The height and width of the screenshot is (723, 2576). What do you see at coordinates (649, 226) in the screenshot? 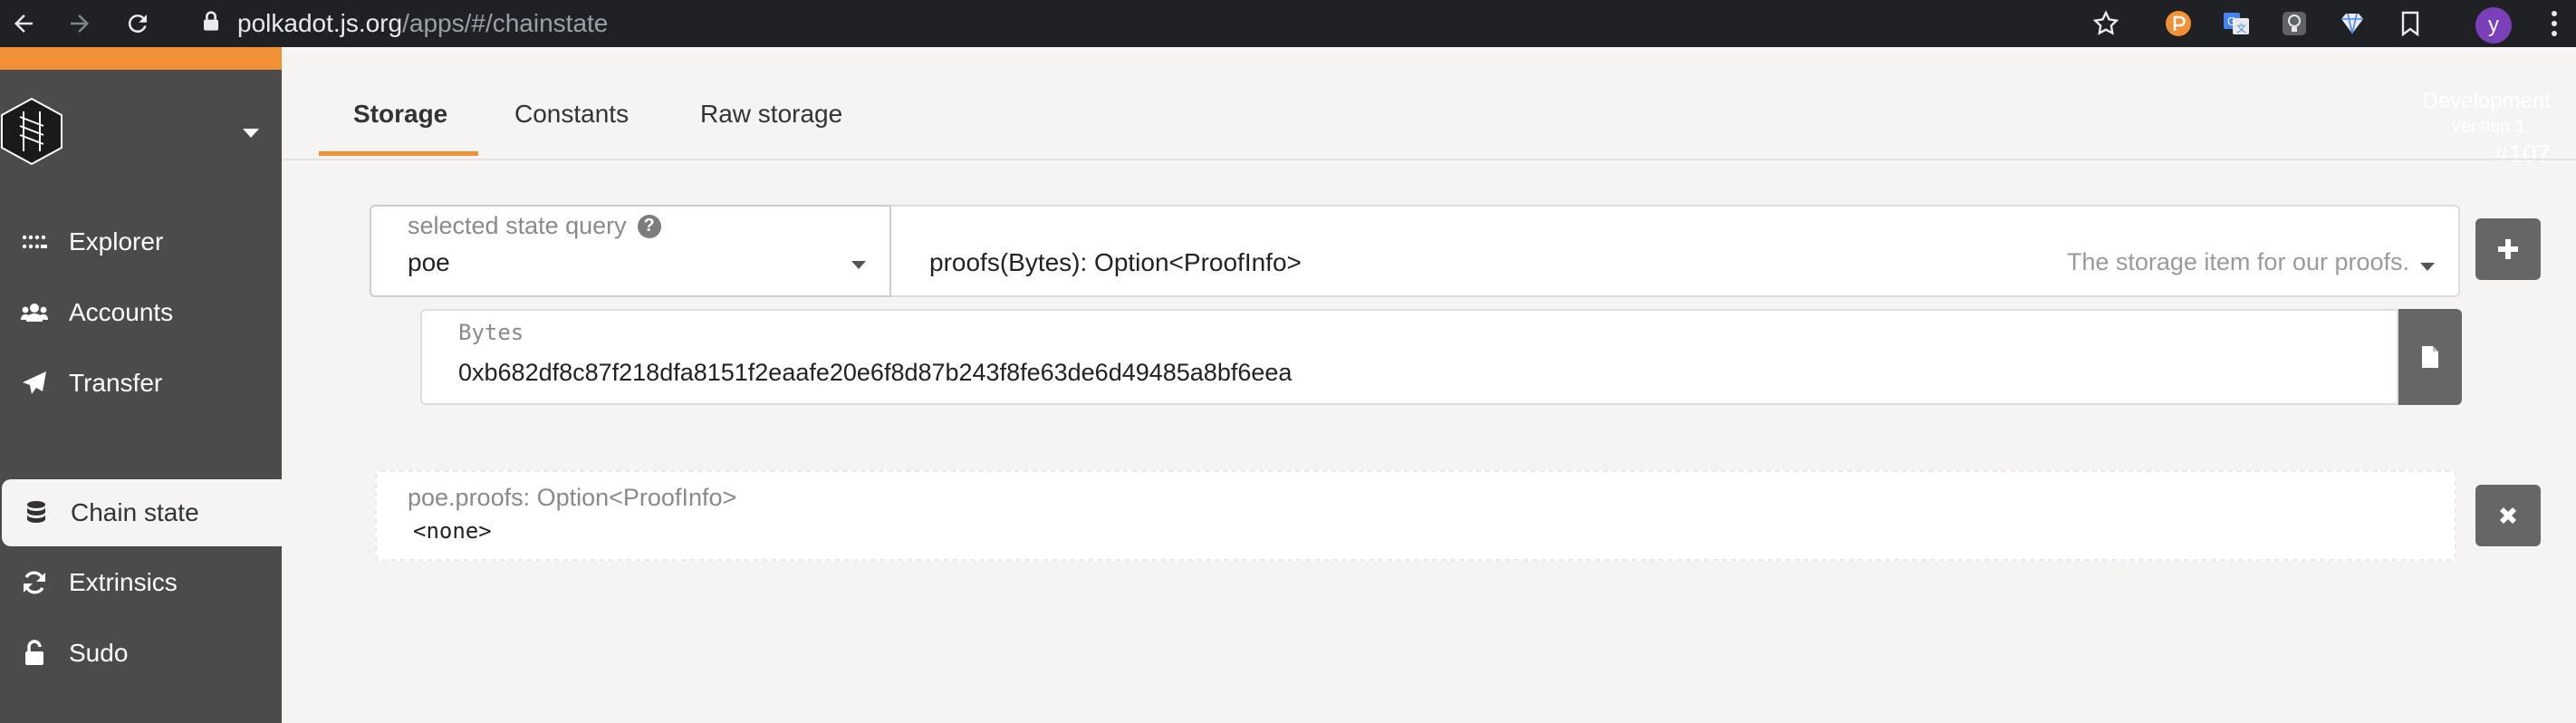
I see `help-icon: ?` at bounding box center [649, 226].